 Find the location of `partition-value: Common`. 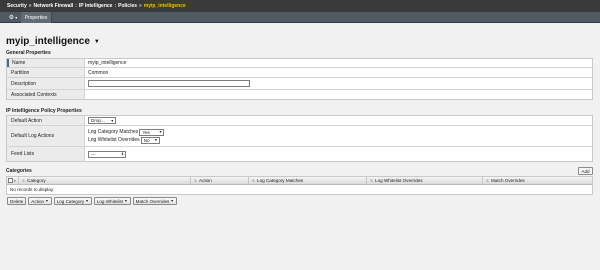

partition-value: Common is located at coordinates (98, 72).